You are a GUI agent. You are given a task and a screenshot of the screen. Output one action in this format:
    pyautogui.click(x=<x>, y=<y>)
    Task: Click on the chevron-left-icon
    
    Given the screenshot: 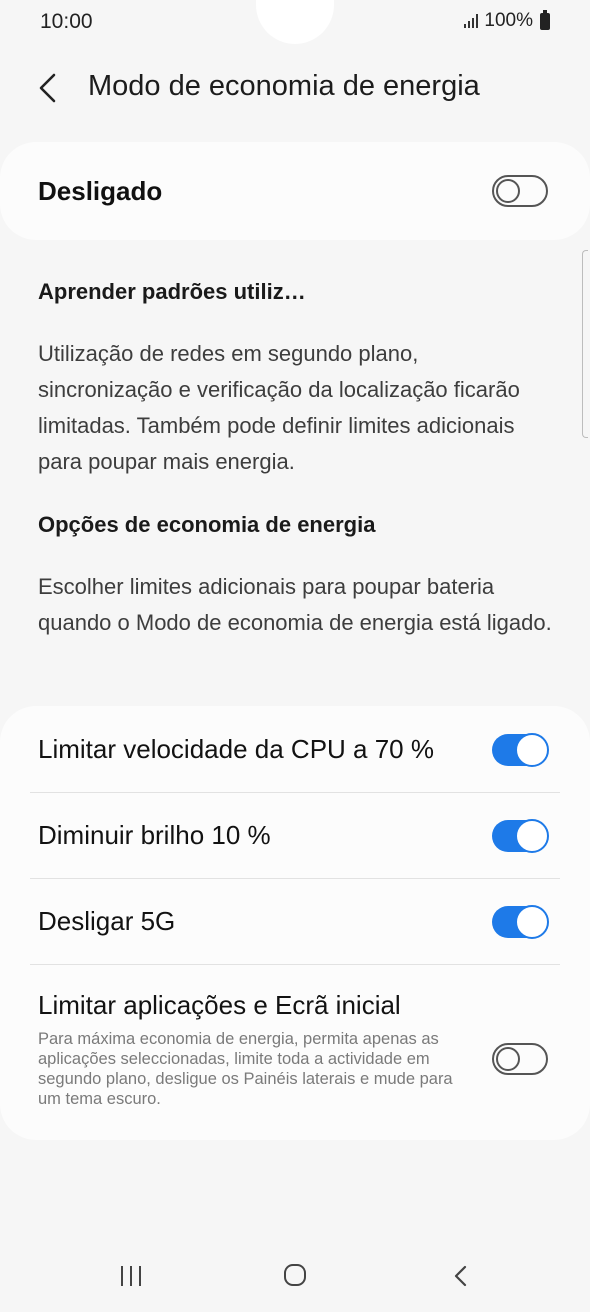 What is the action you would take?
    pyautogui.click(x=49, y=88)
    